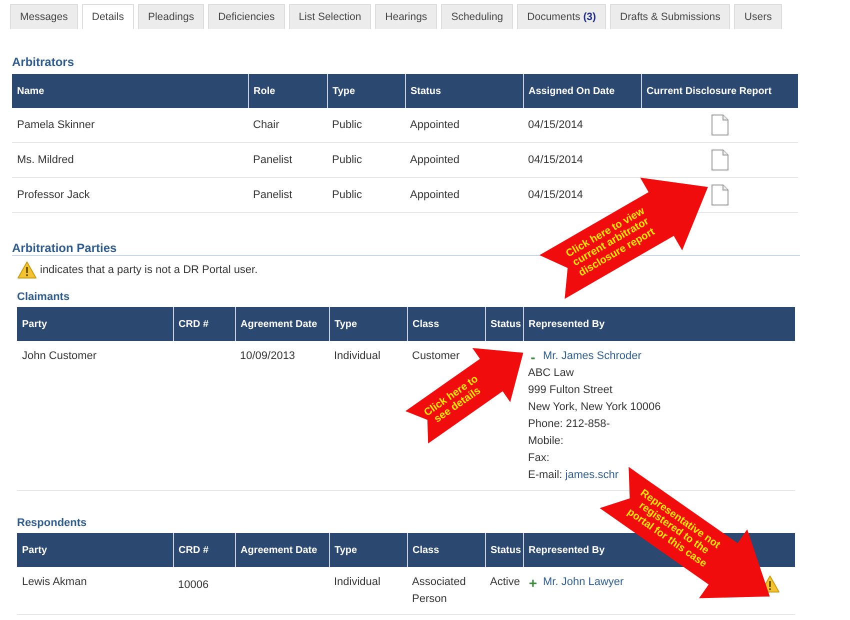  What do you see at coordinates (52, 523) in the screenshot?
I see `group-heading: Respondents` at bounding box center [52, 523].